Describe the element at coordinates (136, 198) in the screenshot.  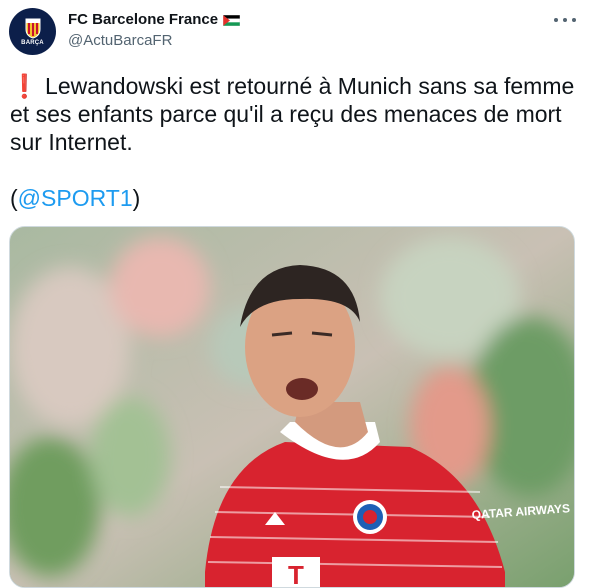
I see `source-close-paren: )` at that location.